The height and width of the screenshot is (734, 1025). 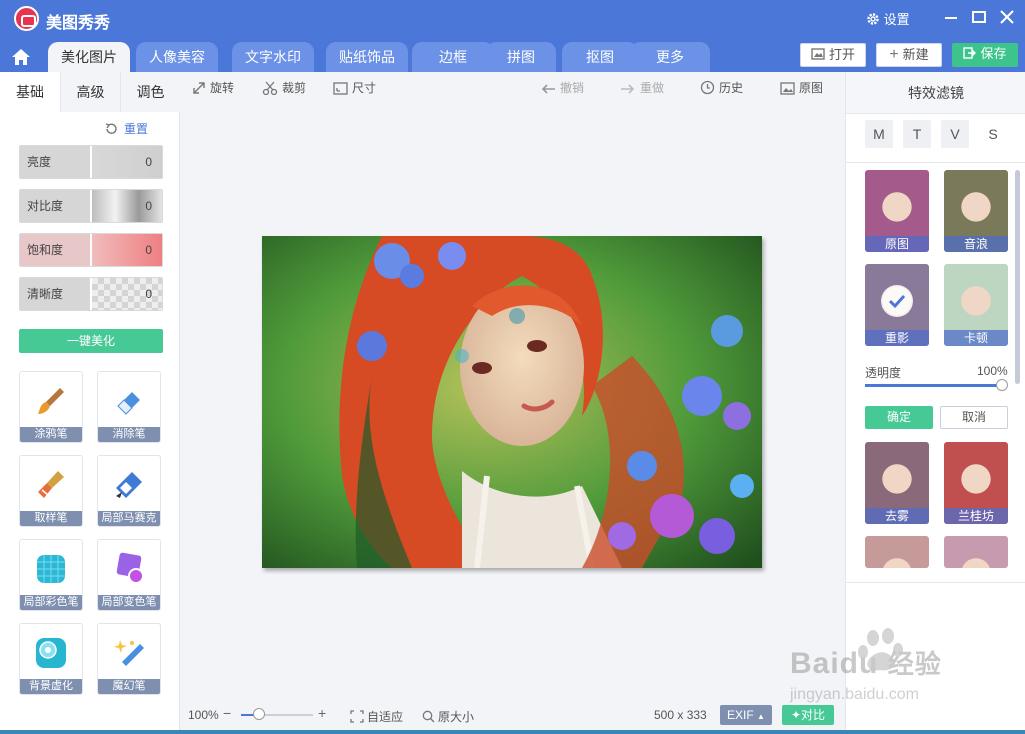 What do you see at coordinates (150, 92) in the screenshot?
I see `subtab-color: 调色` at bounding box center [150, 92].